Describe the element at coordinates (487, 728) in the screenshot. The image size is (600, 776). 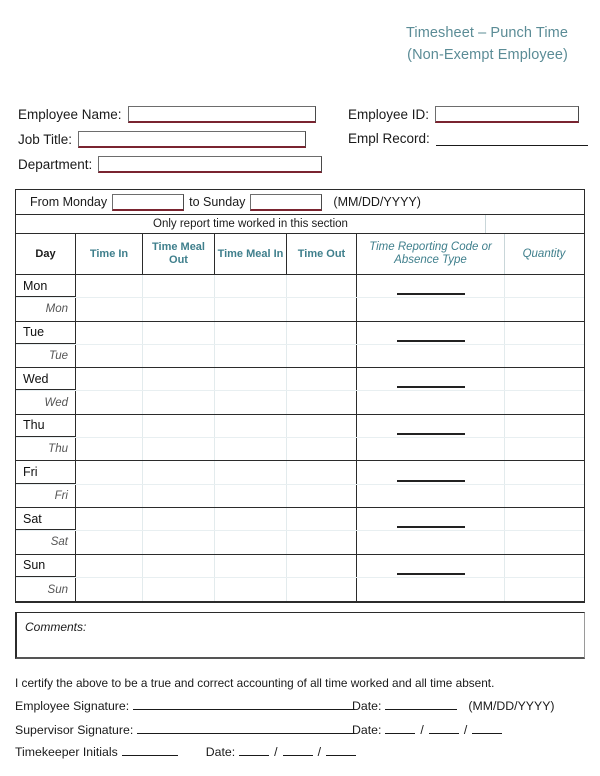
I see `supervisor-date-year-input` at that location.